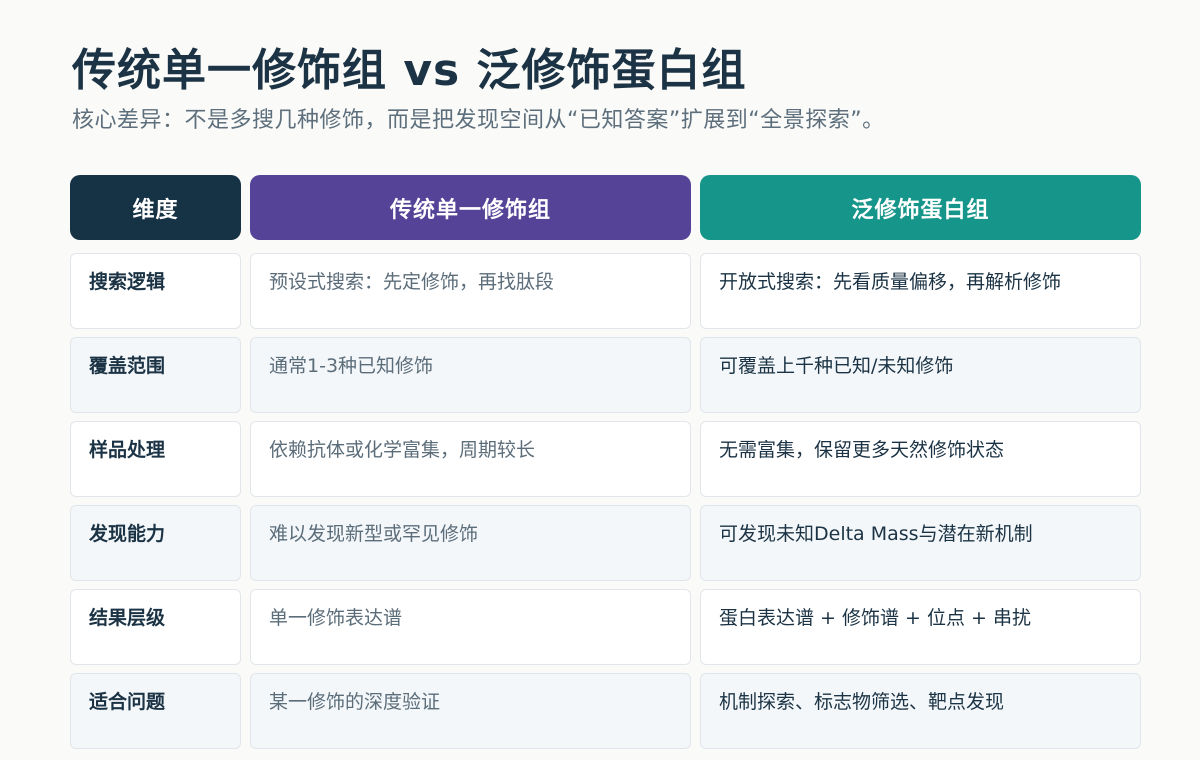 The image size is (1200, 760). I want to click on row-traditional-cell: 依赖抗体或化学富集，周期较长, so click(470, 459).